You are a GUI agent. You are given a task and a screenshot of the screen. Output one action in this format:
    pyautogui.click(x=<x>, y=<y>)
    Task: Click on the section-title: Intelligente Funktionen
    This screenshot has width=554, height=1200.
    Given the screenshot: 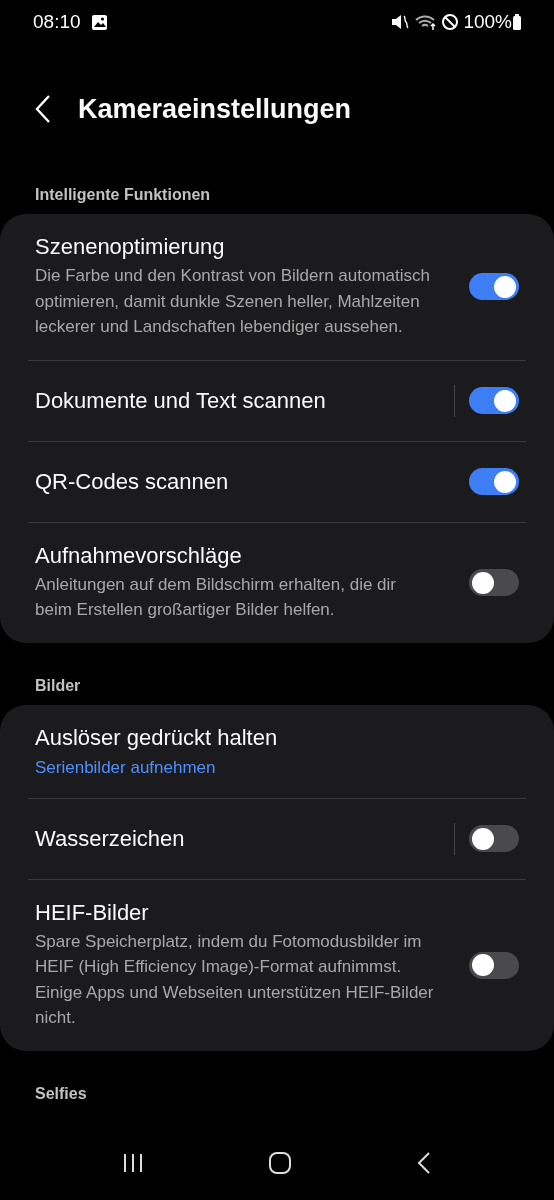 What is the action you would take?
    pyautogui.click(x=123, y=195)
    